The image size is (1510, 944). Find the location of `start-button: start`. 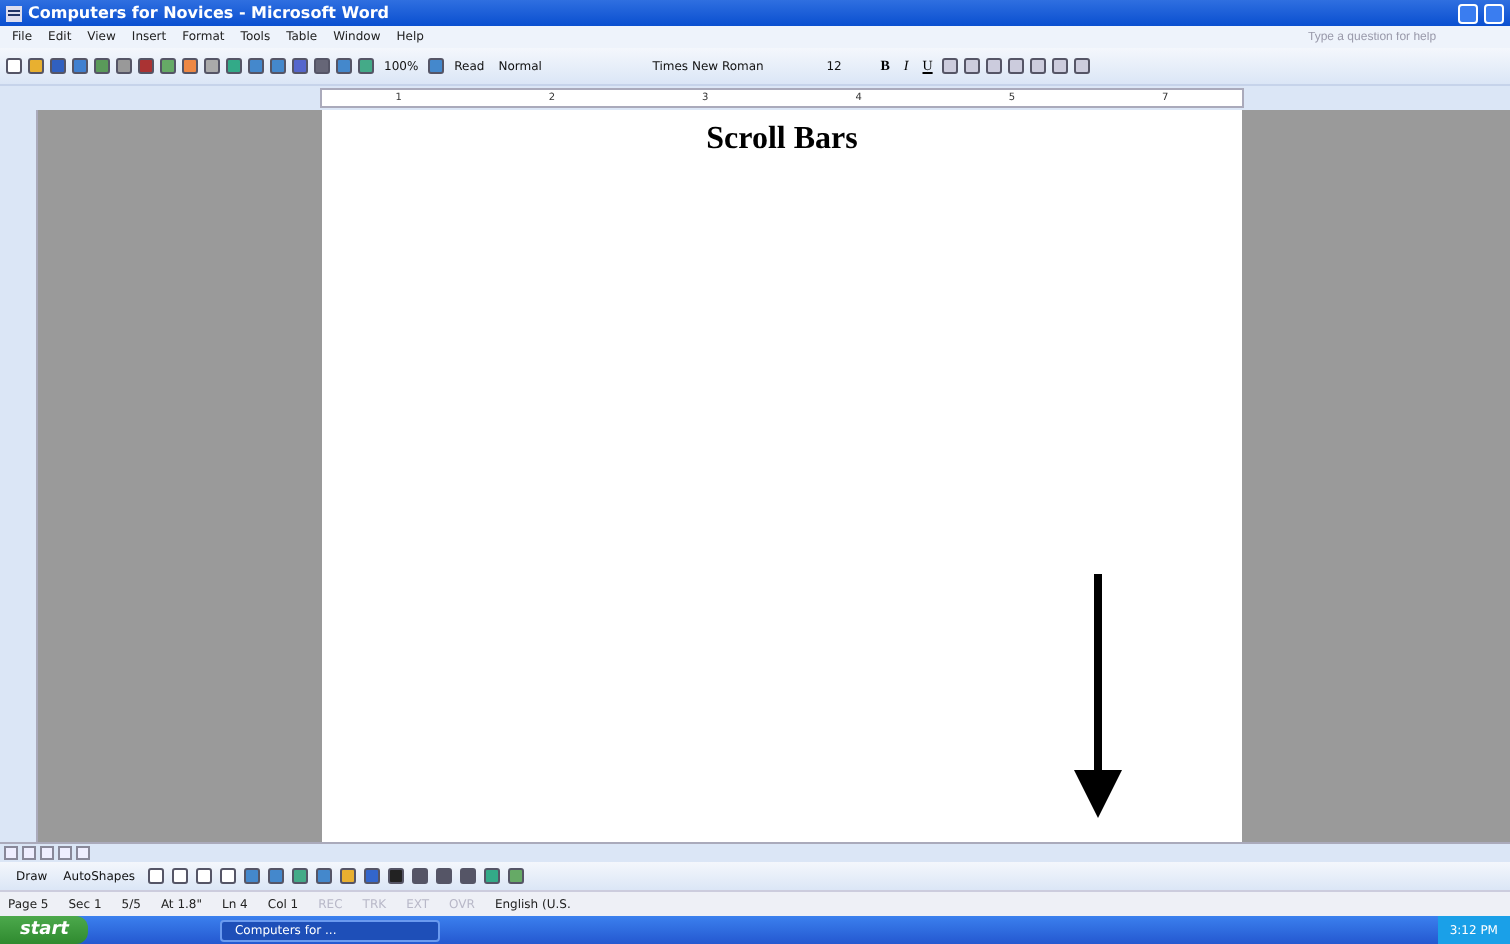

start-button: start is located at coordinates (44, 930).